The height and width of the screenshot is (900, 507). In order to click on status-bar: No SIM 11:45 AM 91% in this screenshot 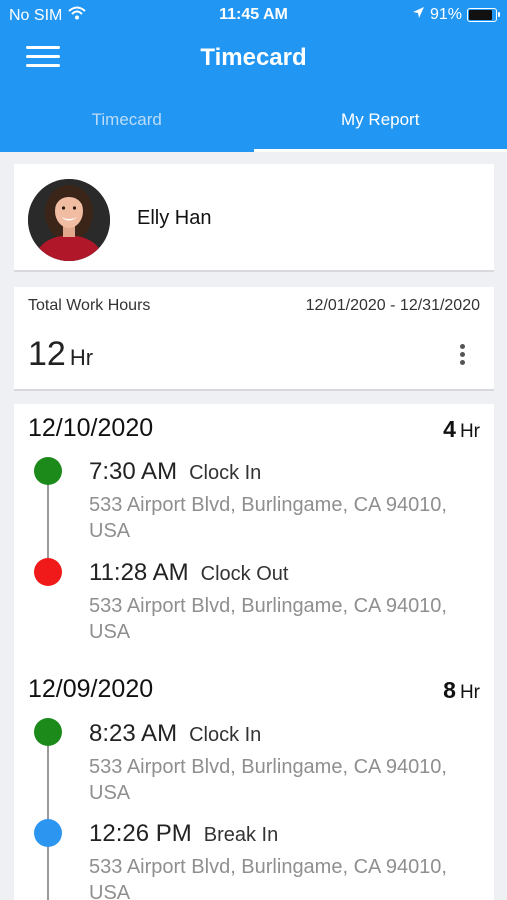, I will do `click(253, 16)`.